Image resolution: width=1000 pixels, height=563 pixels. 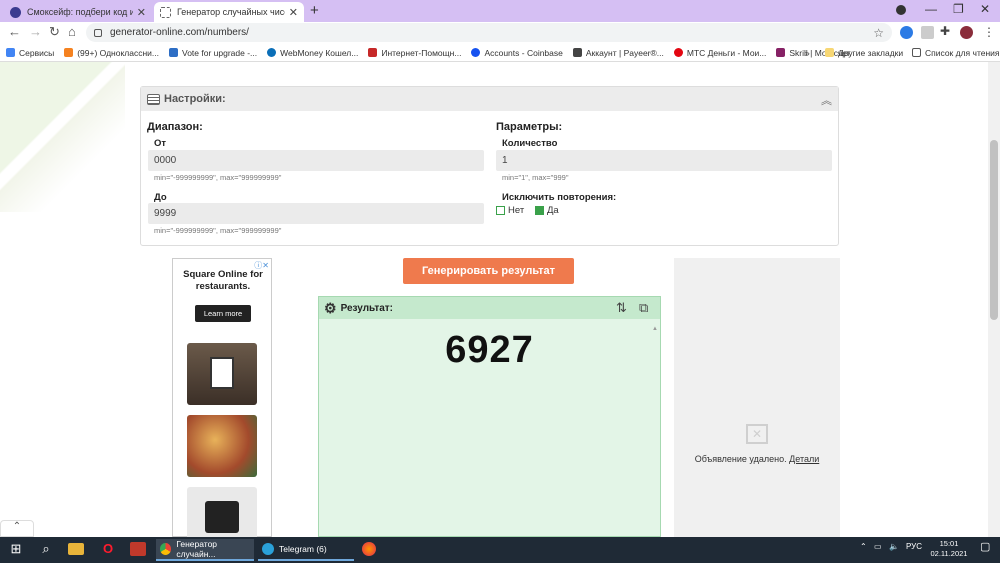 What do you see at coordinates (871, 52) in the screenshot?
I see `bookmark-label: Другие закладки` at bounding box center [871, 52].